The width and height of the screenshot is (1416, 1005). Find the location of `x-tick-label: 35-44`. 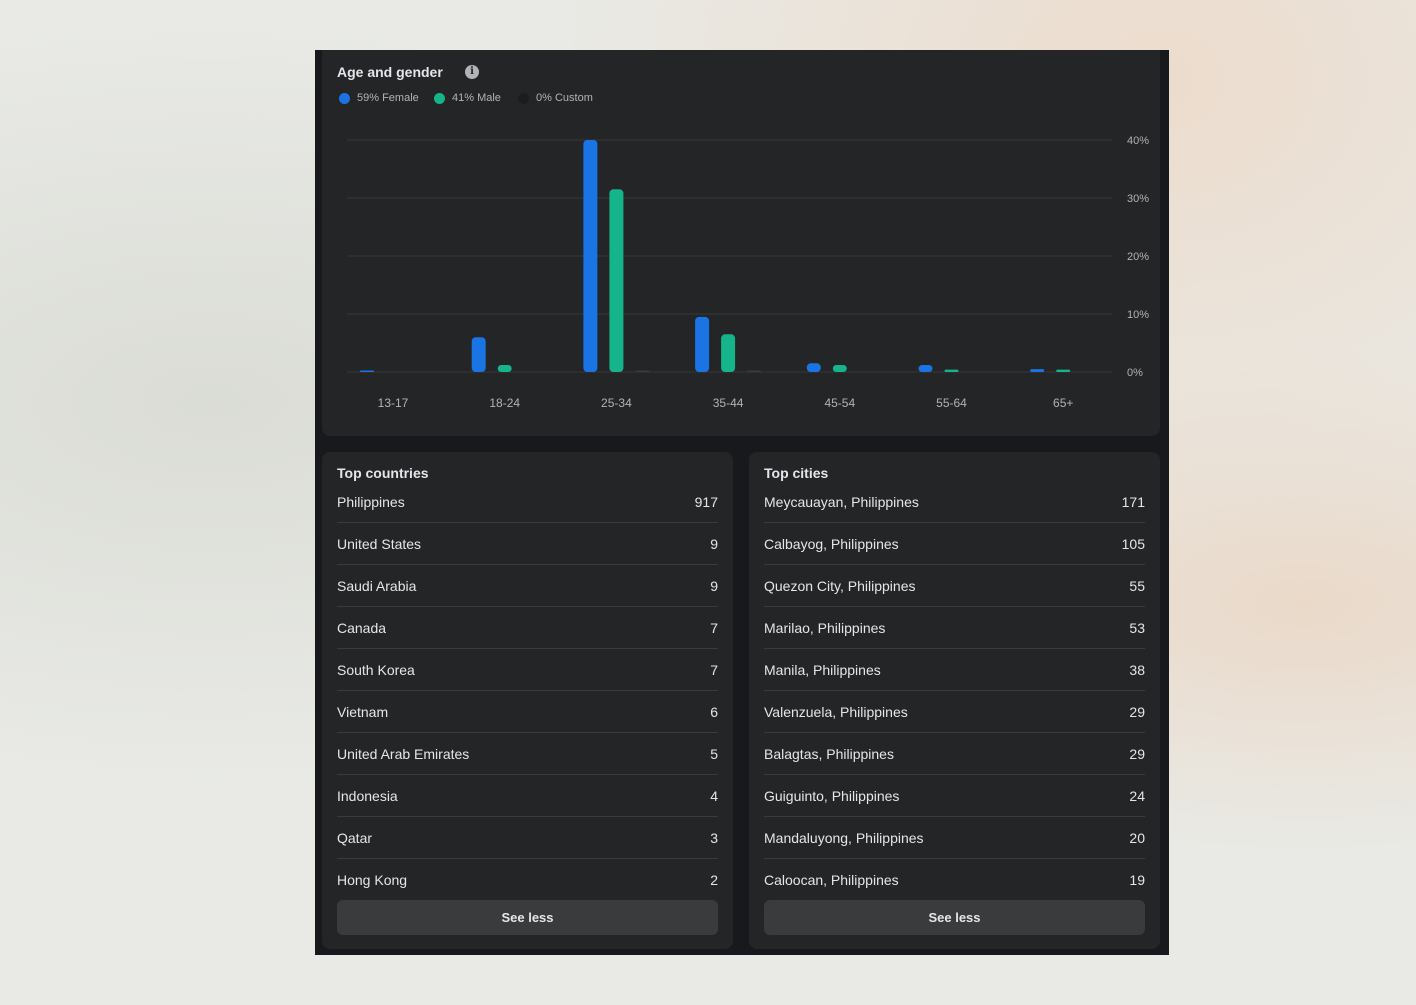

x-tick-label: 35-44 is located at coordinates (728, 403).